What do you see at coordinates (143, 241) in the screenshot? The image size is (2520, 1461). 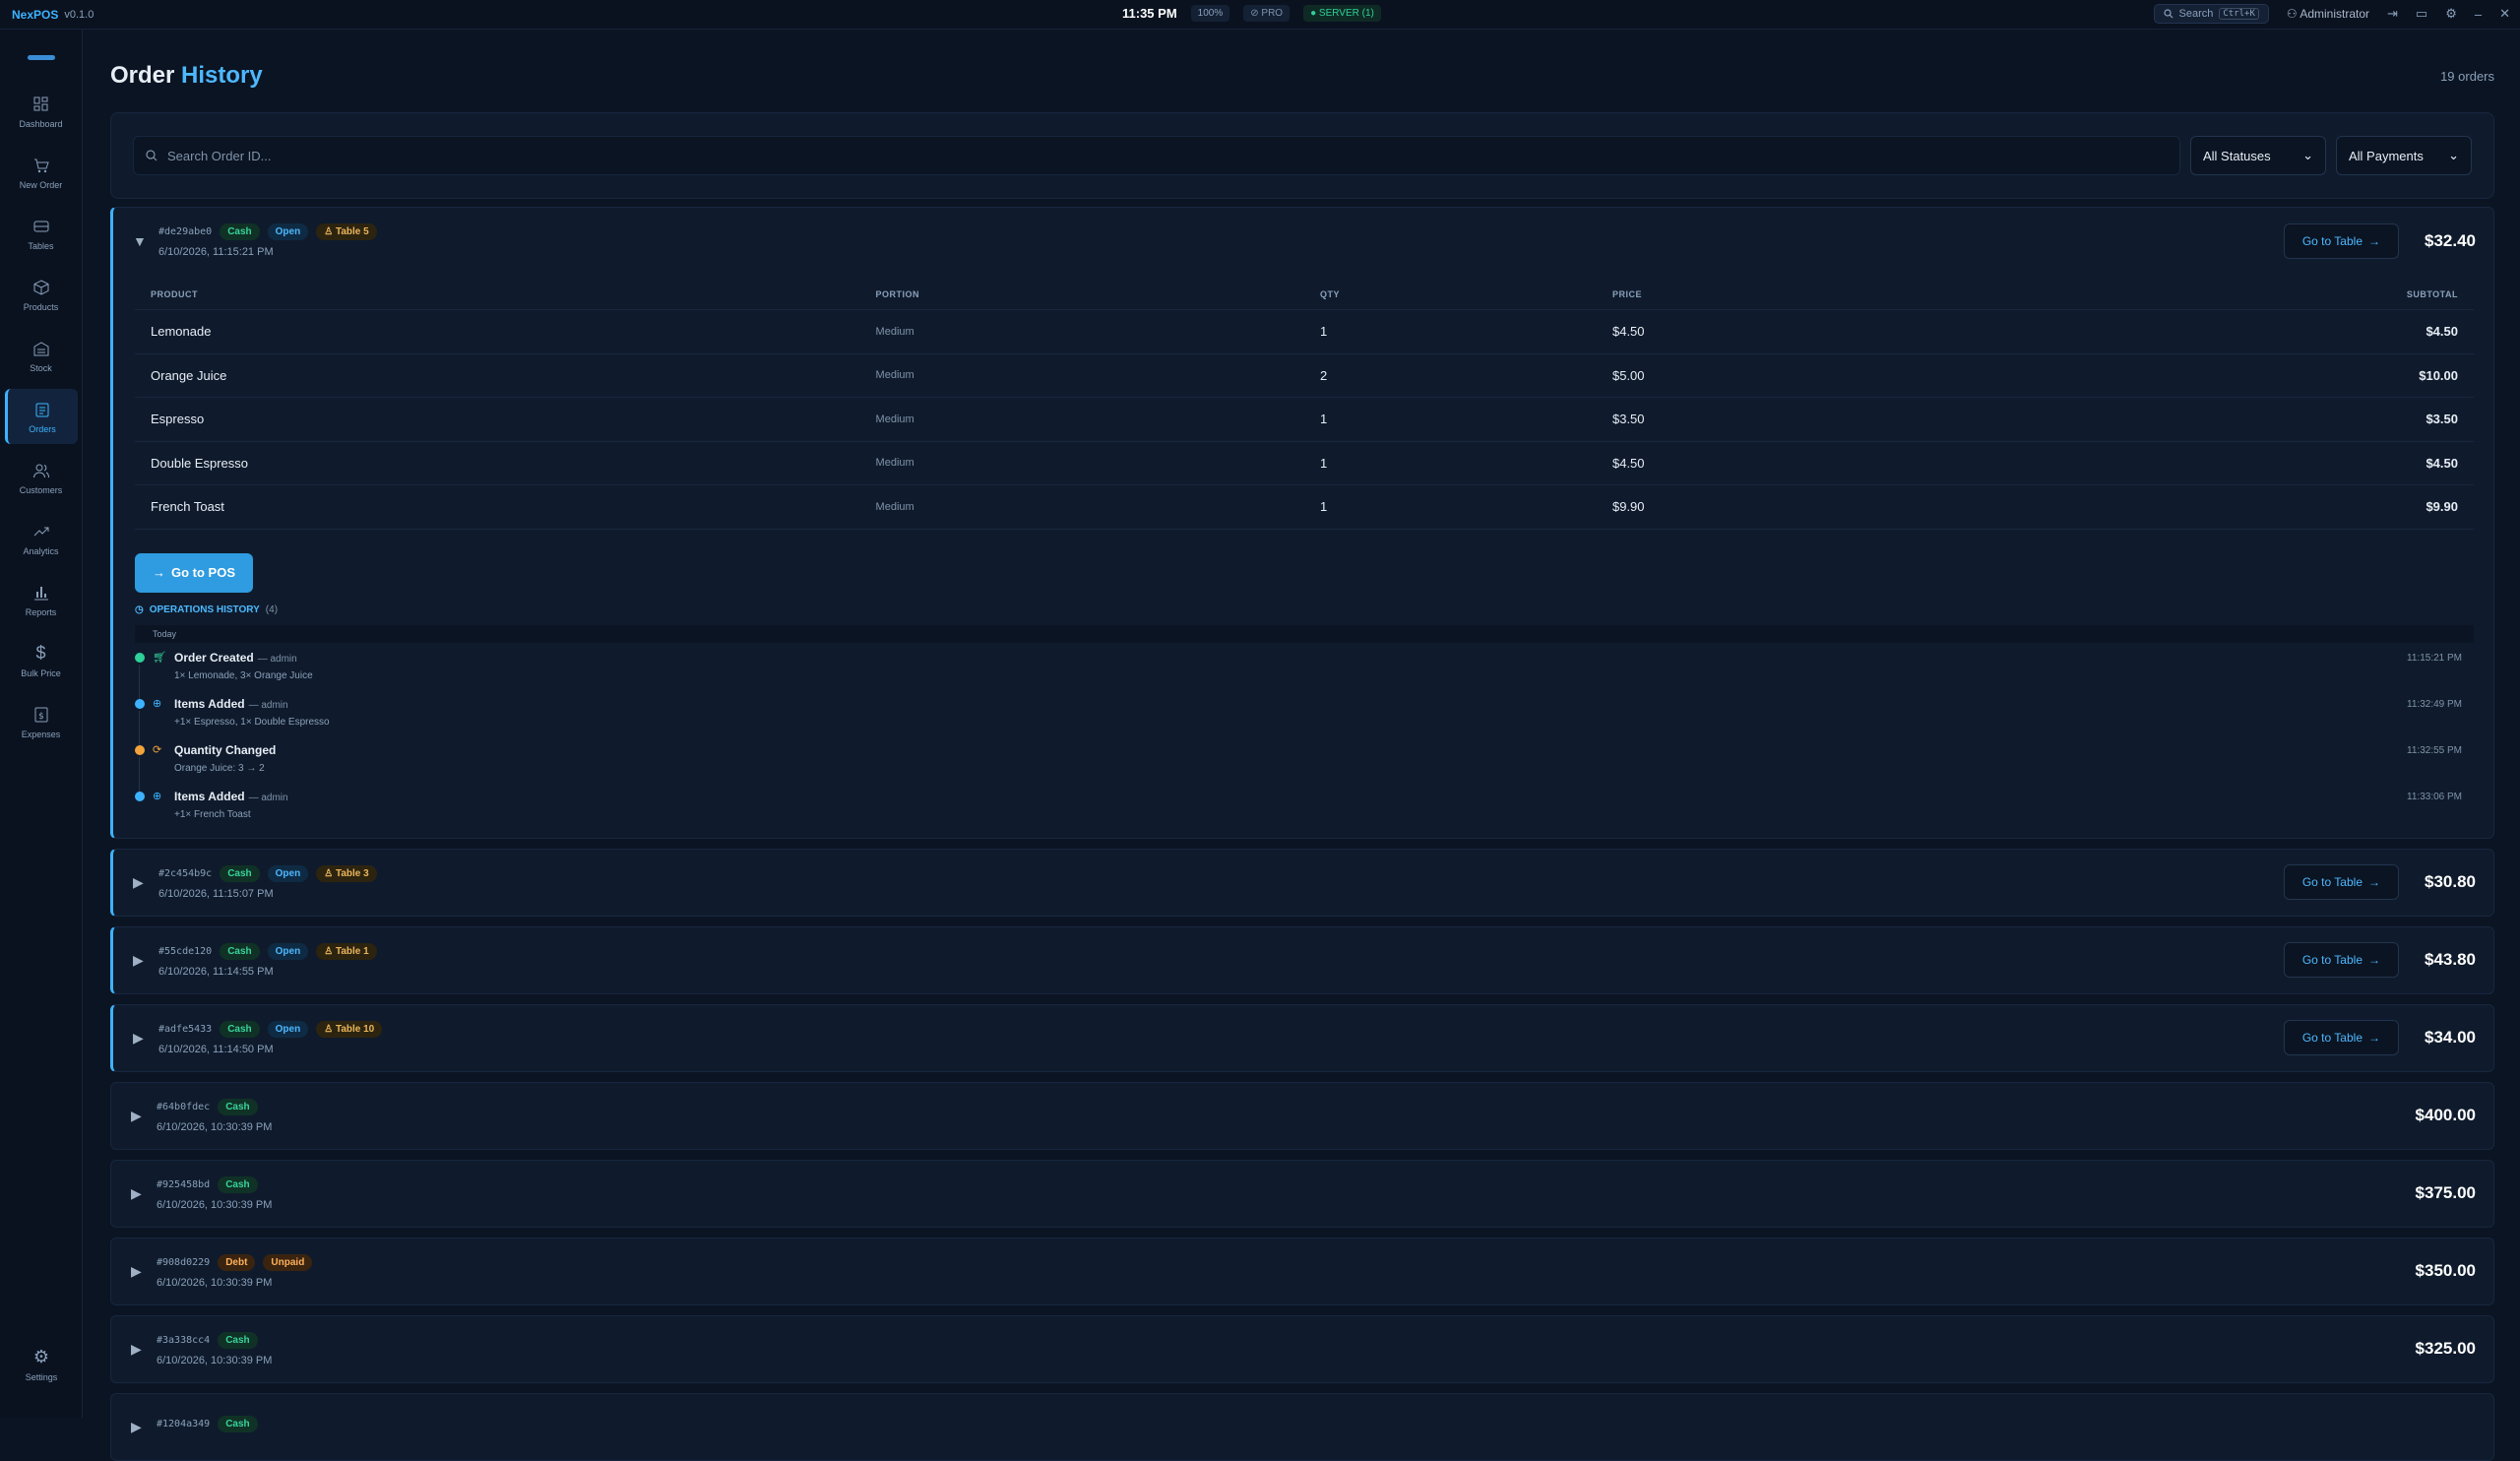 I see `caret-down-icon: ▼` at bounding box center [143, 241].